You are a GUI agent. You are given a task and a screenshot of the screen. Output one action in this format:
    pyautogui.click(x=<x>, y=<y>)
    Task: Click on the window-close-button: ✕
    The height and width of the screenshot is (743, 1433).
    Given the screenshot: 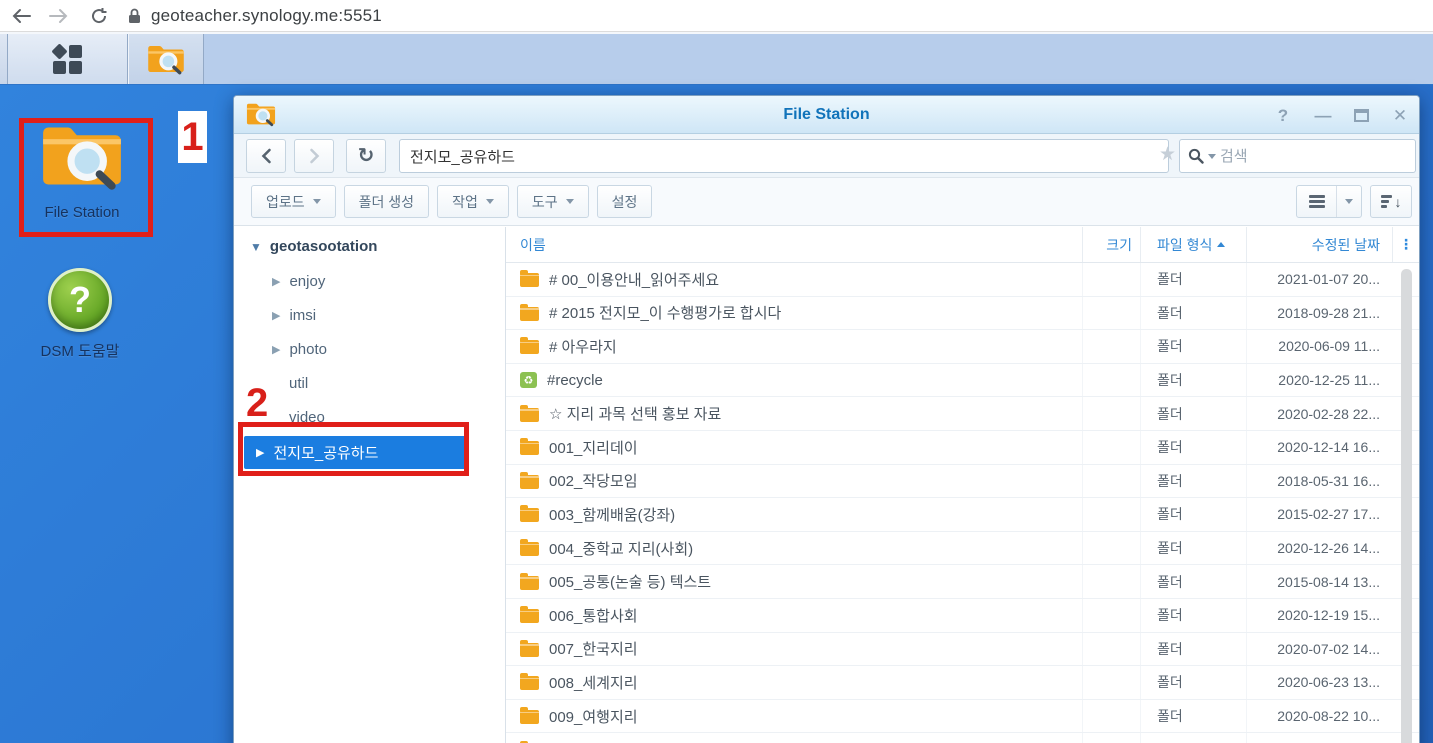 What is the action you would take?
    pyautogui.click(x=1400, y=115)
    